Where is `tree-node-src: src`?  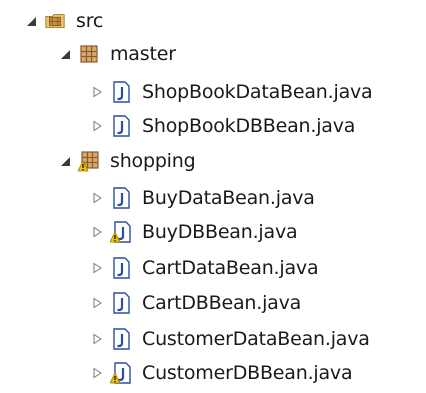
tree-node-src: src is located at coordinates (63, 21).